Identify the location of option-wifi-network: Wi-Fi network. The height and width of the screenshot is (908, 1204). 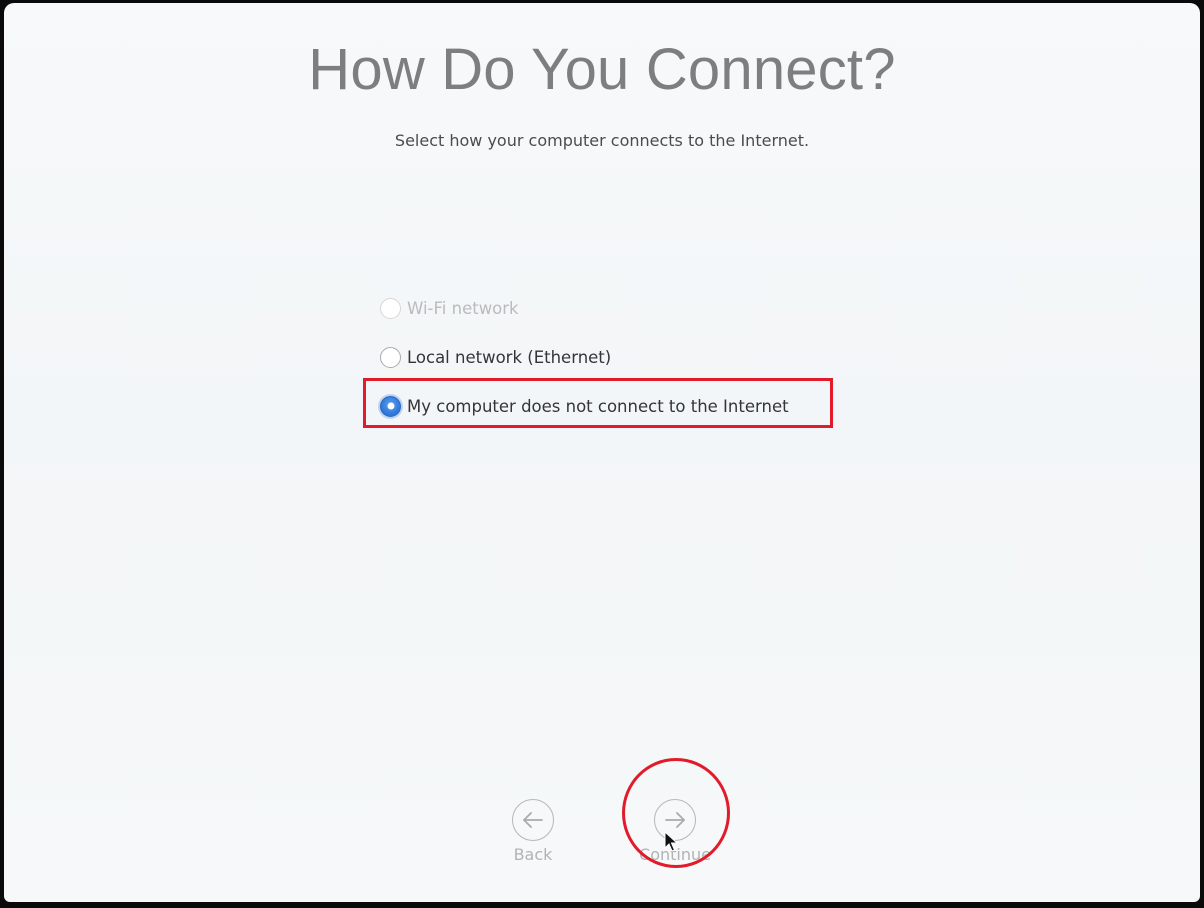
(449, 308).